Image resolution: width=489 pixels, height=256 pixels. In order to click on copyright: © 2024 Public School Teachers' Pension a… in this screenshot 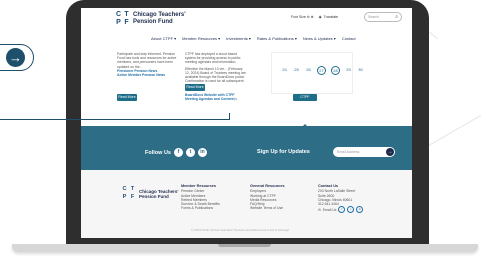, I will do `click(240, 230)`.